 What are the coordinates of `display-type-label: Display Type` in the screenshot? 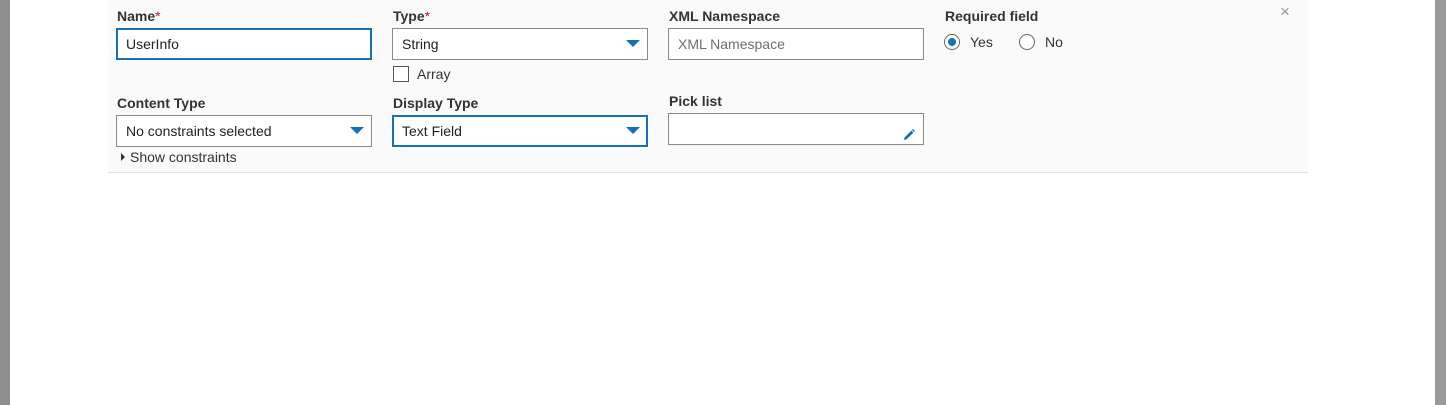 It's located at (436, 103).